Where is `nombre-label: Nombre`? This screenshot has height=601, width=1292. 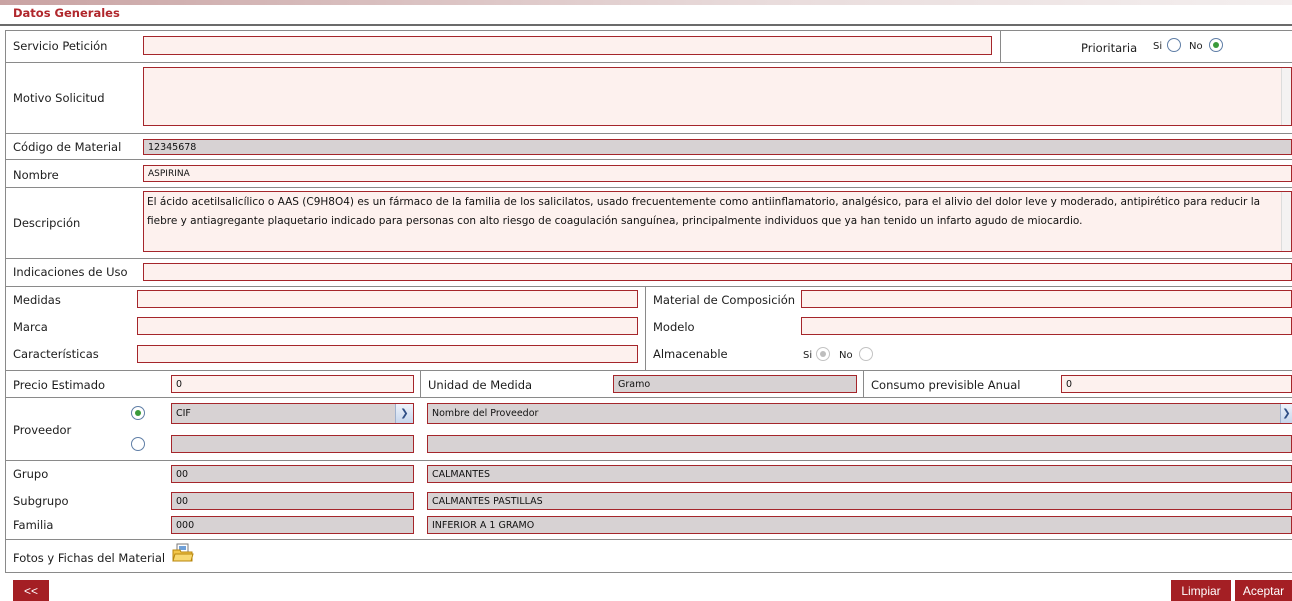 nombre-label: Nombre is located at coordinates (36, 175).